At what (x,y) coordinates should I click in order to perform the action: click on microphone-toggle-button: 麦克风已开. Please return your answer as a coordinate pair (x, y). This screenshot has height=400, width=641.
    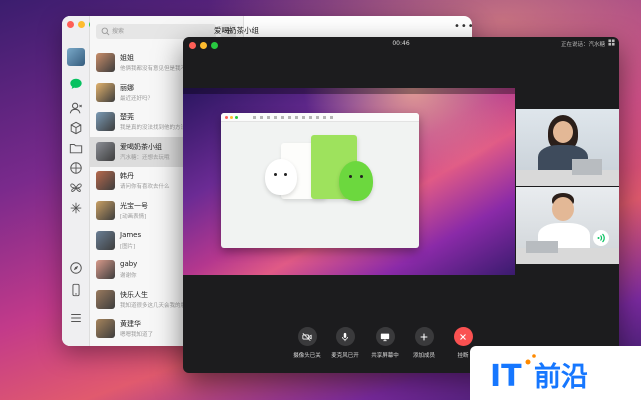
    Looking at the image, I should click on (345, 343).